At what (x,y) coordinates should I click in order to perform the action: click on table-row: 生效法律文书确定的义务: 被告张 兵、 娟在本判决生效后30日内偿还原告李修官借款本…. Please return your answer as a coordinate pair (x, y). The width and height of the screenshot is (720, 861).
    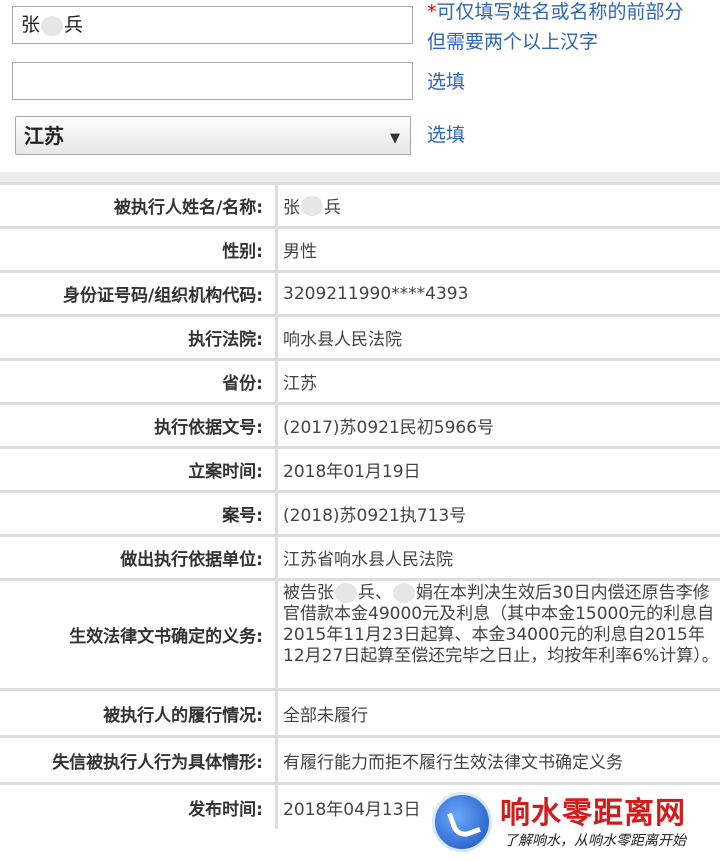
    Looking at the image, I should click on (360, 633).